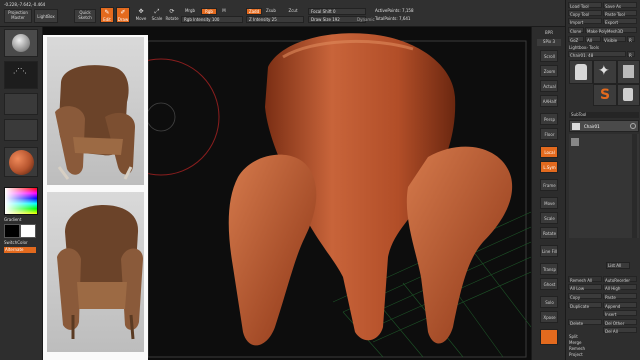 Image resolution: width=640 pixels, height=360 pixels. Describe the element at coordinates (573, 336) in the screenshot. I see `split-button: Split` at that location.